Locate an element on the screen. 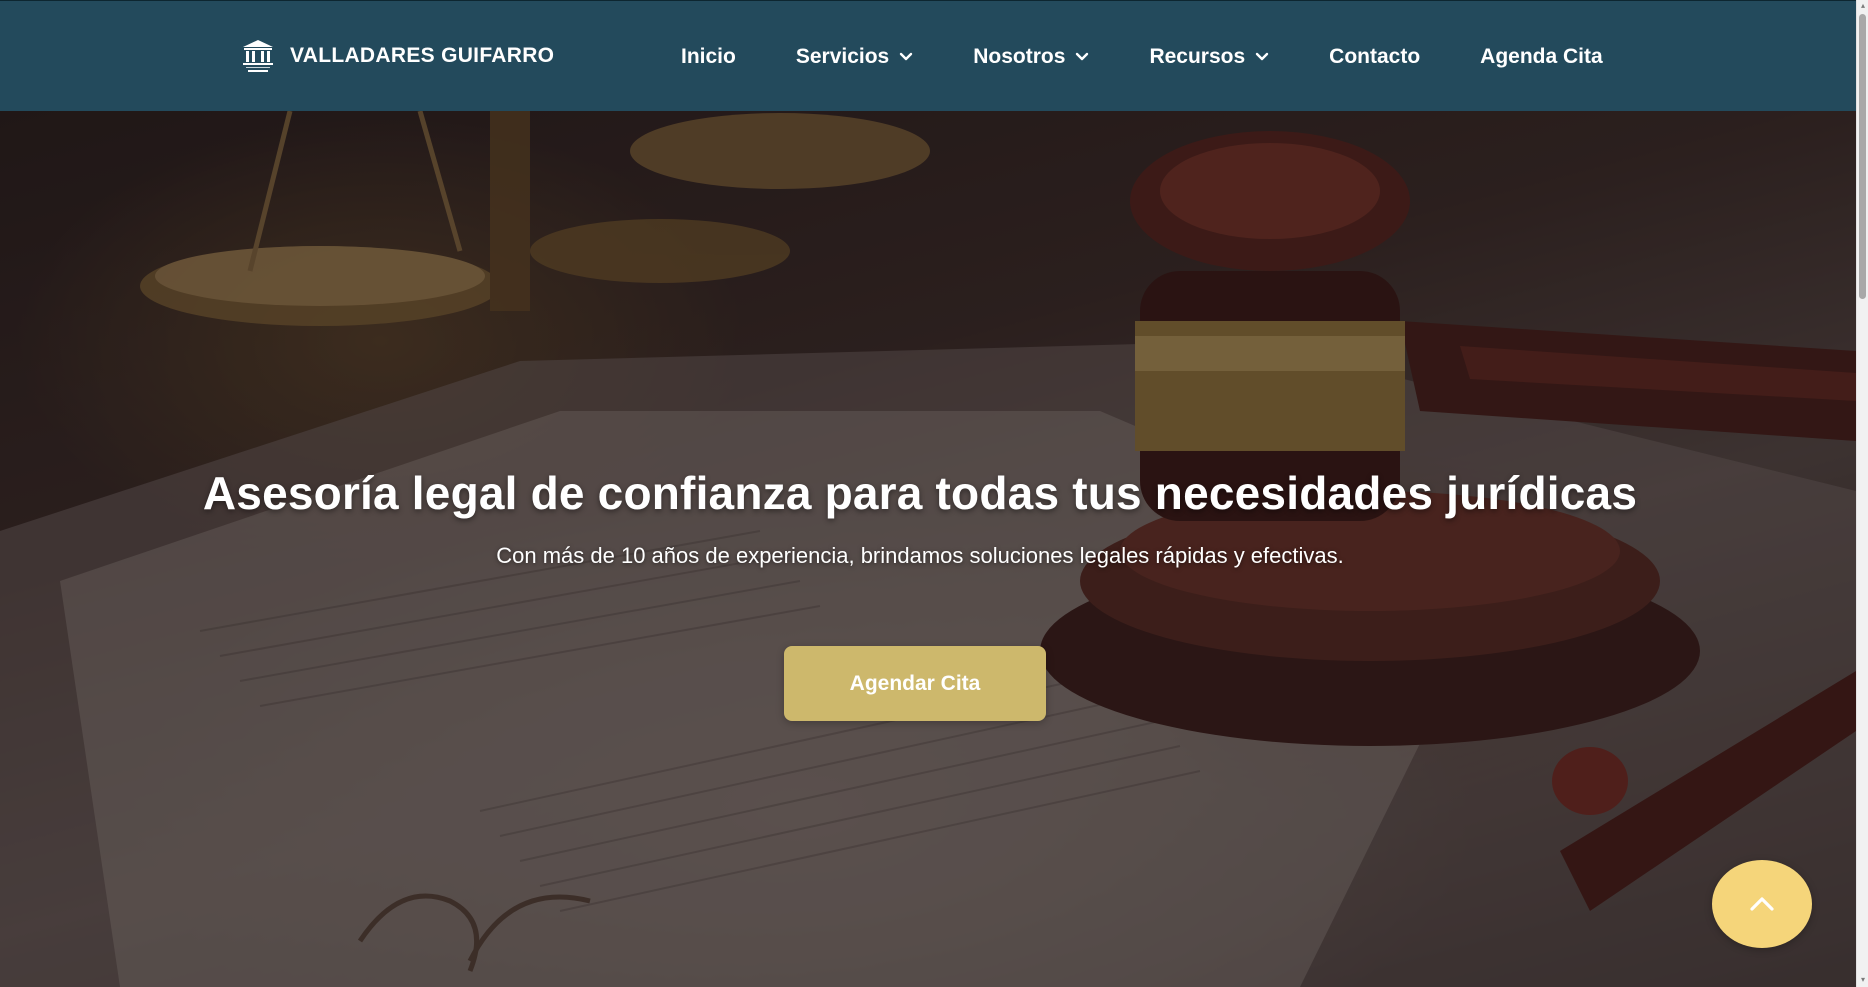 This screenshot has height=987, width=1868. nav-item-contacto: Contacto is located at coordinates (1374, 57).